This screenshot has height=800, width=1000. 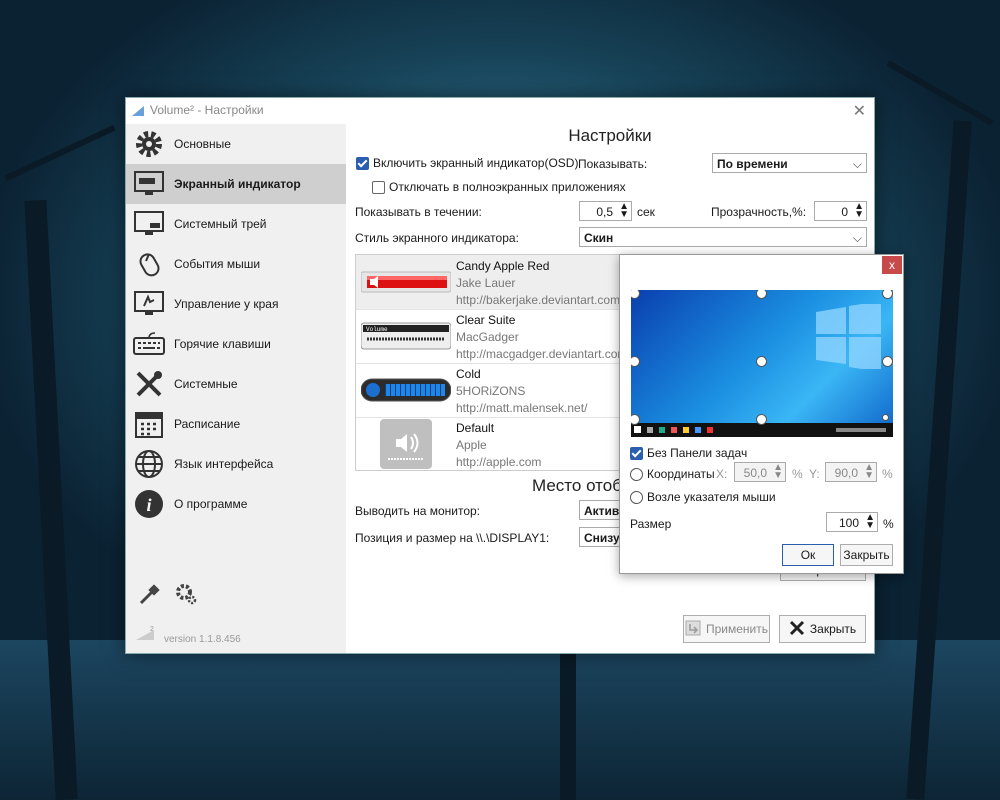 I want to click on skin-name: Cold, so click(x=468, y=374).